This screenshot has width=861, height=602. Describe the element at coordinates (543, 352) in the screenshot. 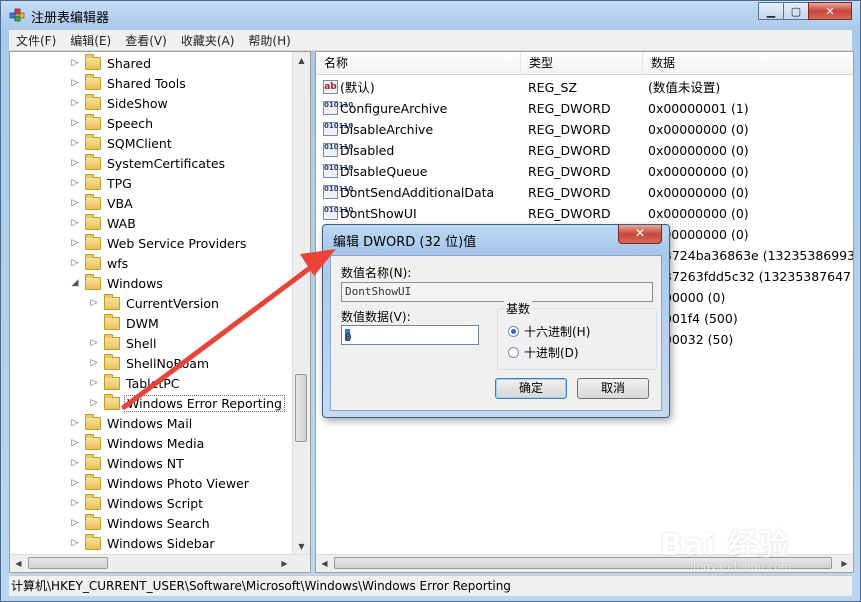

I see `radio-dec: 十进制(D)` at that location.